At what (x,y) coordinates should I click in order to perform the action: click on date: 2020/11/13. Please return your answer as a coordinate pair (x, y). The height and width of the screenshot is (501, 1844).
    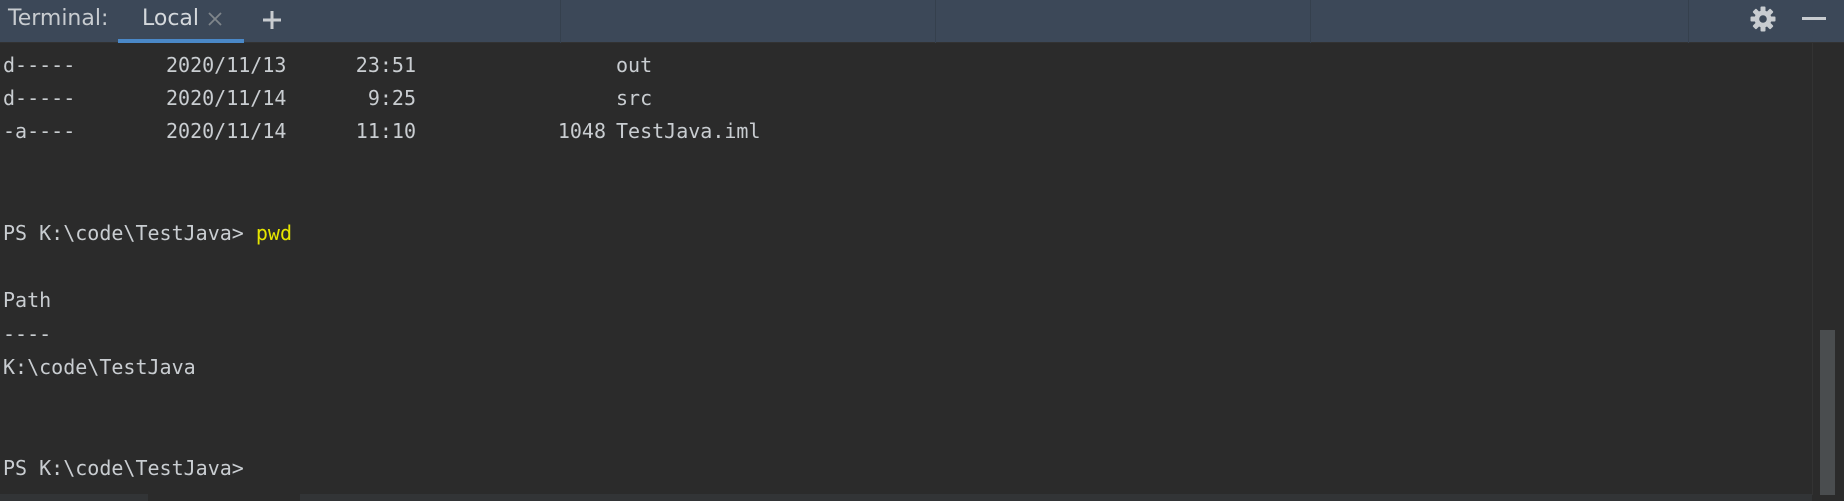
    Looking at the image, I should click on (226, 65).